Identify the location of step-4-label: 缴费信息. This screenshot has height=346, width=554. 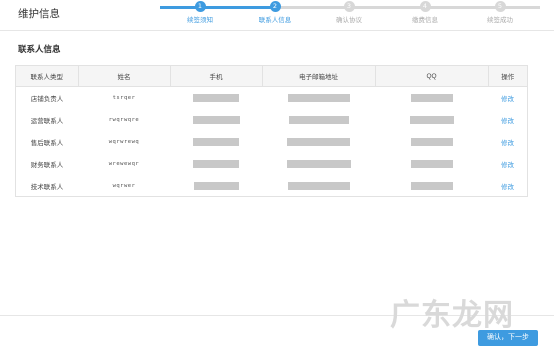
(425, 20).